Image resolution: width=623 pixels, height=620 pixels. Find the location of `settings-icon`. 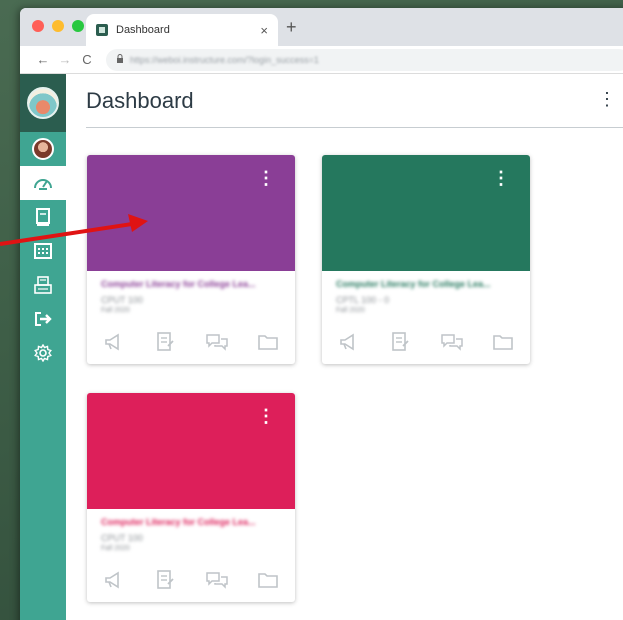

settings-icon is located at coordinates (43, 353).